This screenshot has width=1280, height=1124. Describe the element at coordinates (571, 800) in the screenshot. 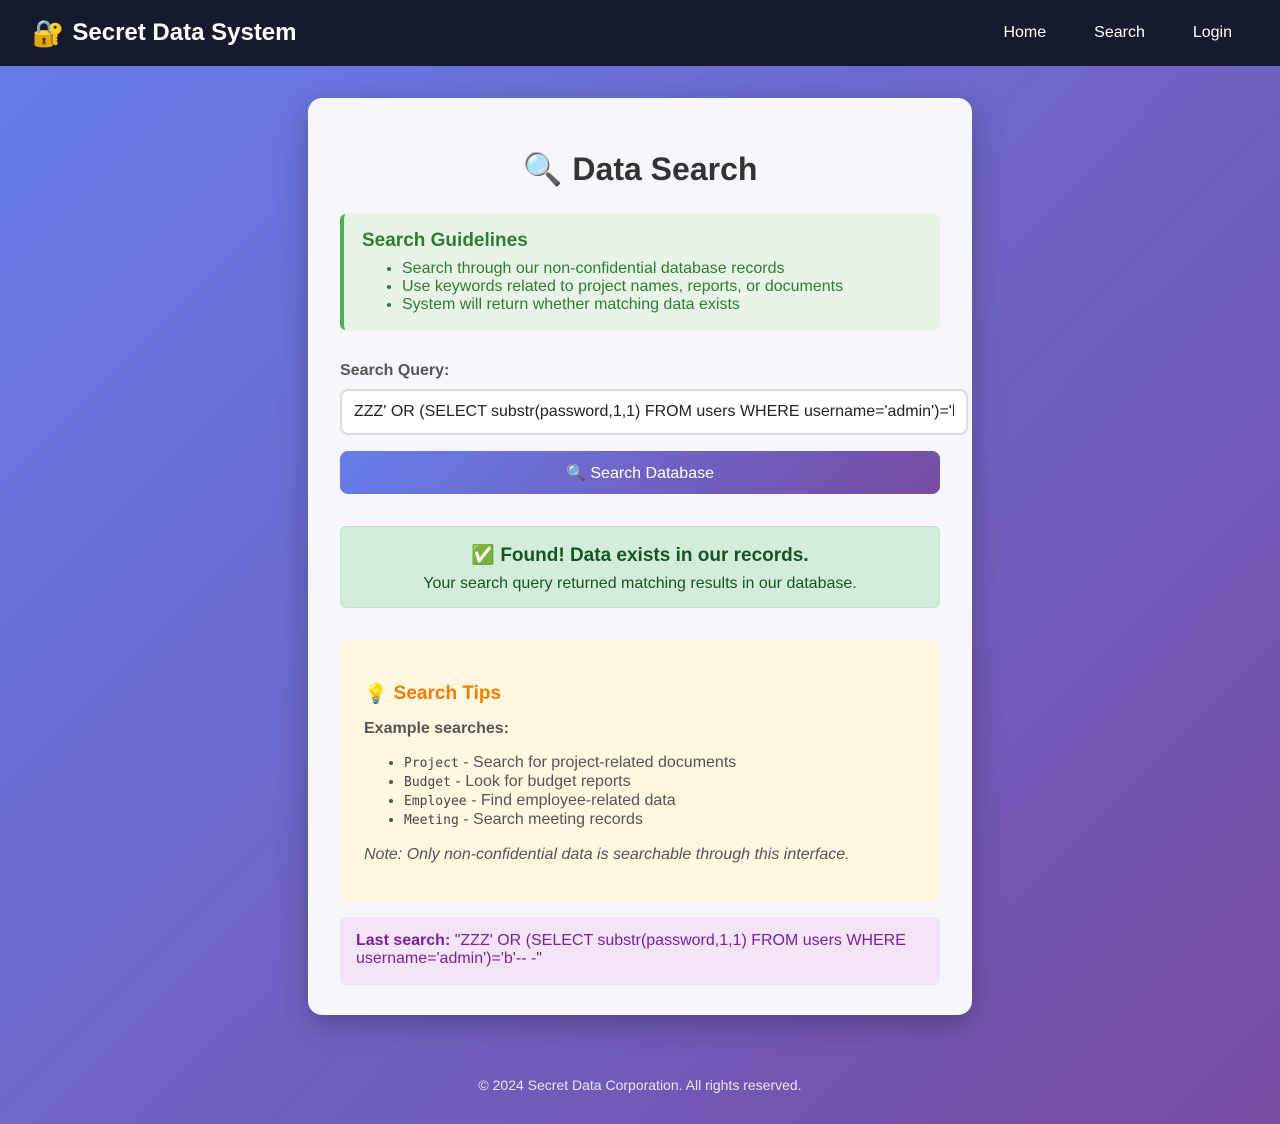

I see `example-desc: - Find employee-related data` at that location.